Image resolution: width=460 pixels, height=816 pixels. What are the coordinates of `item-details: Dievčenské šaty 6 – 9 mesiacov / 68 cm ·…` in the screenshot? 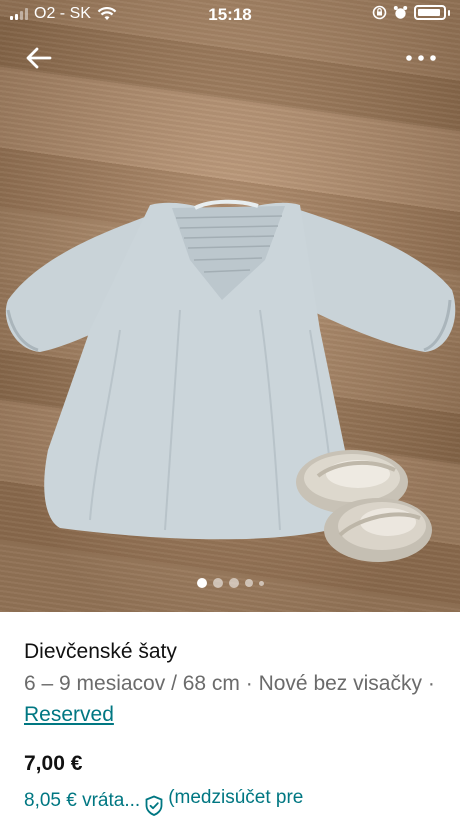 It's located at (234, 683).